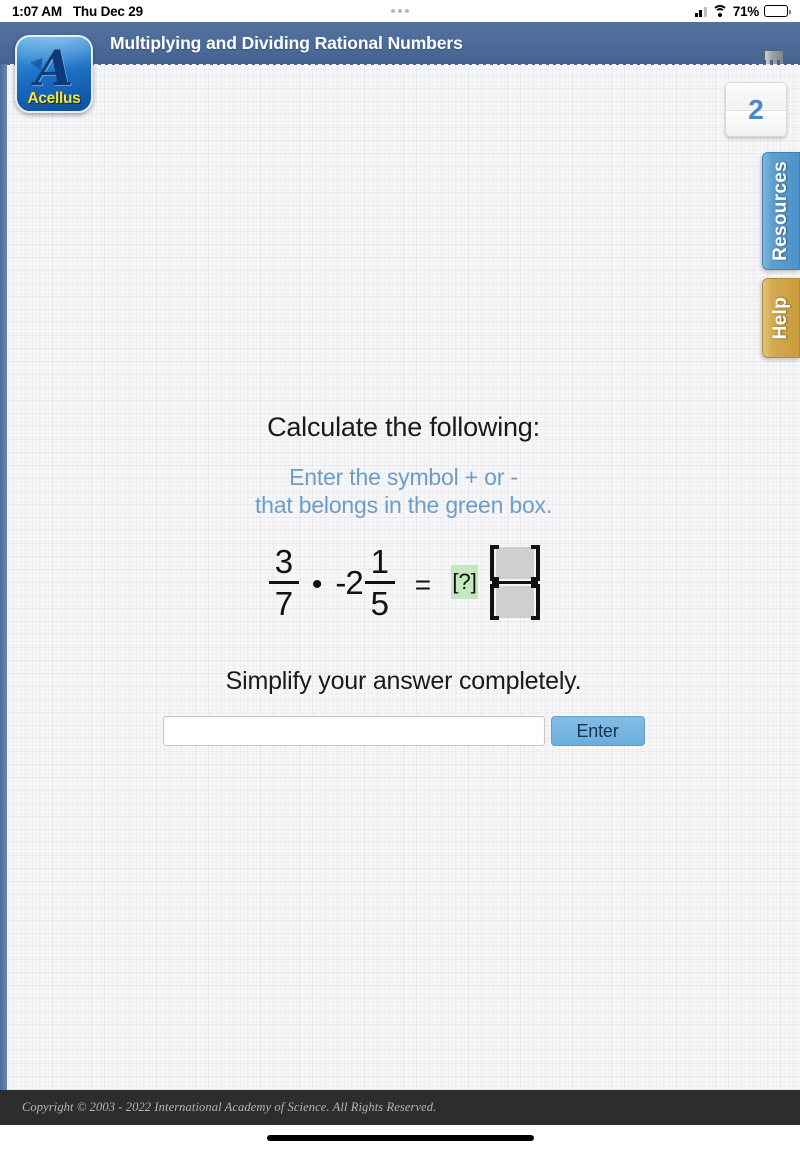 Image resolution: width=800 pixels, height=1151 pixels. I want to click on multiplication-operator: •, so click(317, 584).